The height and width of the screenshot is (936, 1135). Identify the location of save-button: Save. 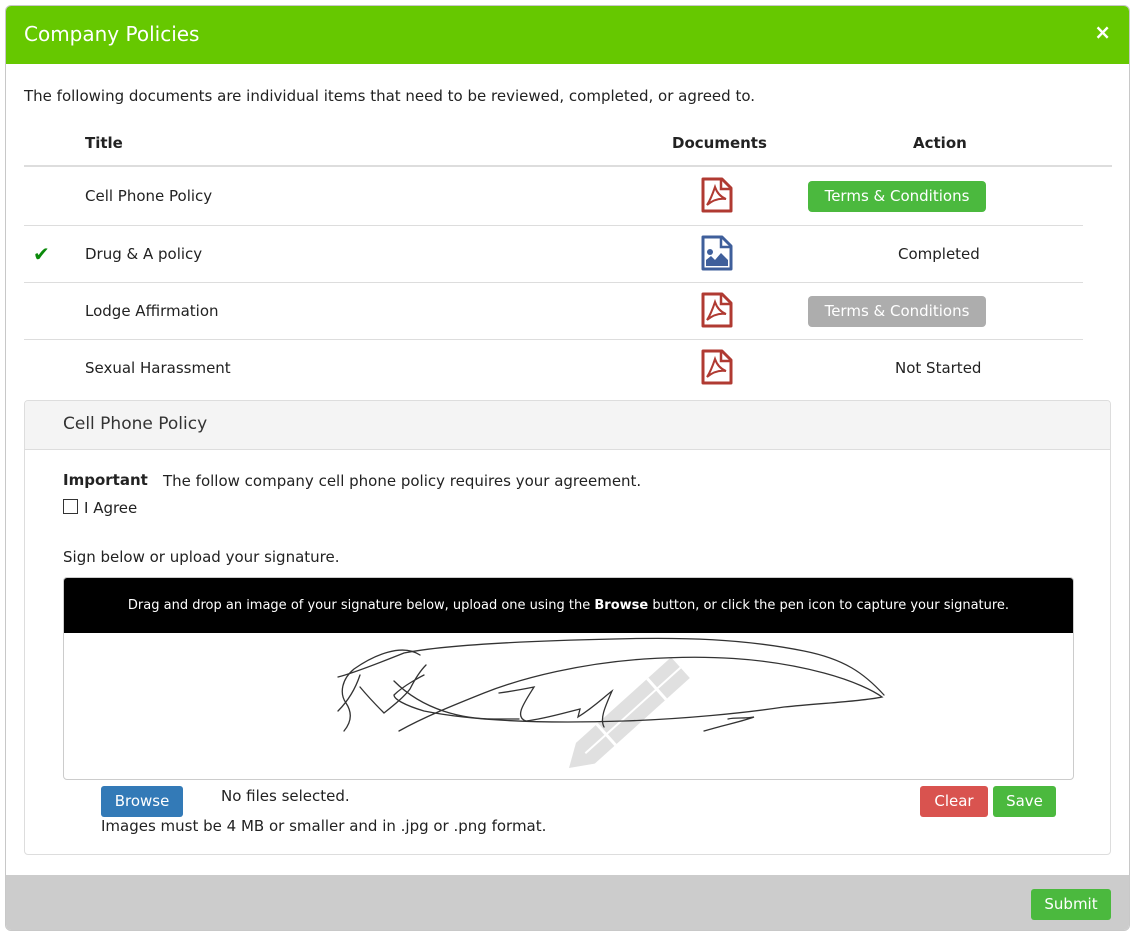
(1024, 801).